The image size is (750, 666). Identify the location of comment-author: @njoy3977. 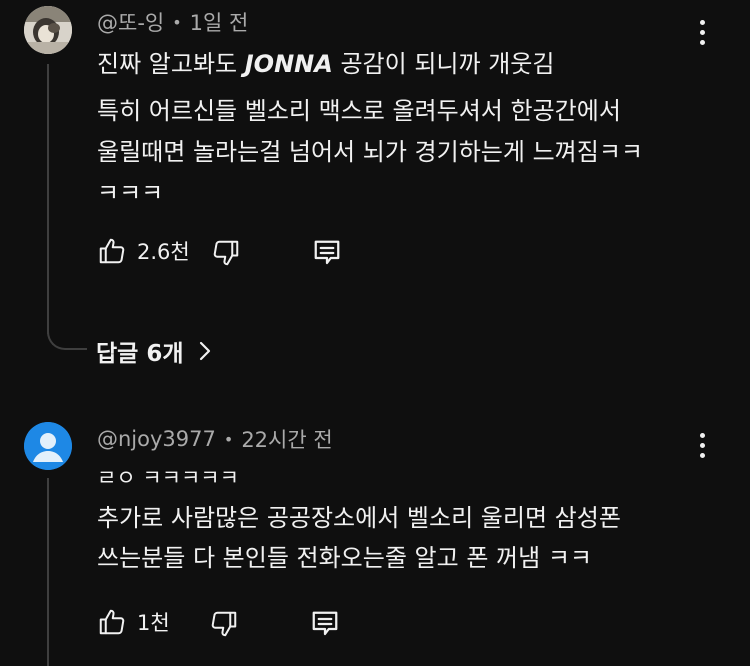
(156, 439).